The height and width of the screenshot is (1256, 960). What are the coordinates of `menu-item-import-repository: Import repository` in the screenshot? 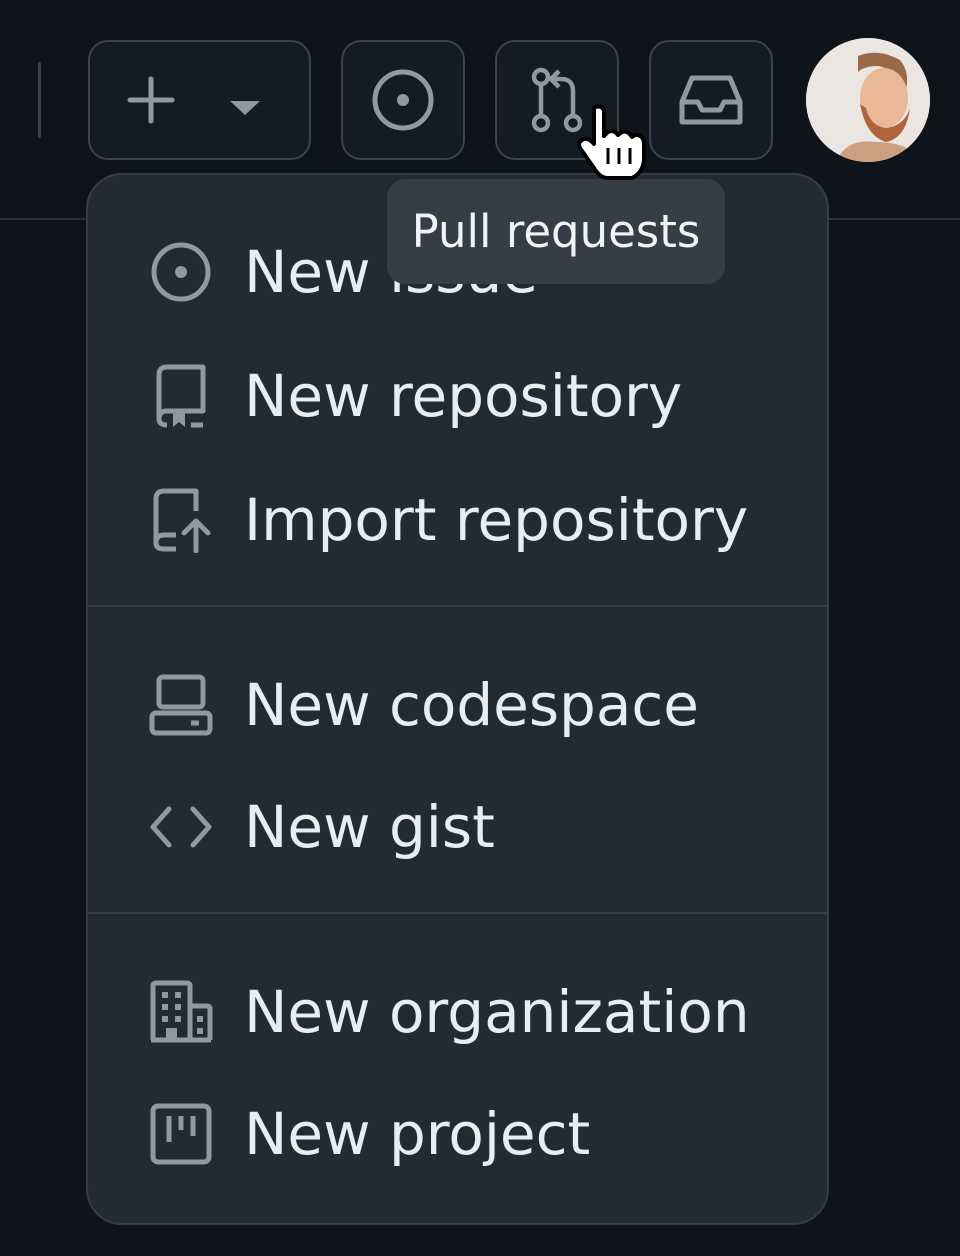 It's located at (457, 520).